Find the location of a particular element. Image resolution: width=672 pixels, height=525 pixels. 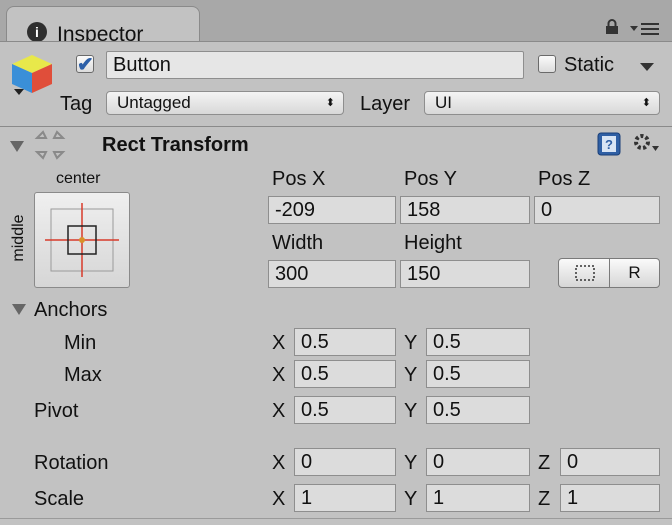

blueprint-icon is located at coordinates (585, 273).